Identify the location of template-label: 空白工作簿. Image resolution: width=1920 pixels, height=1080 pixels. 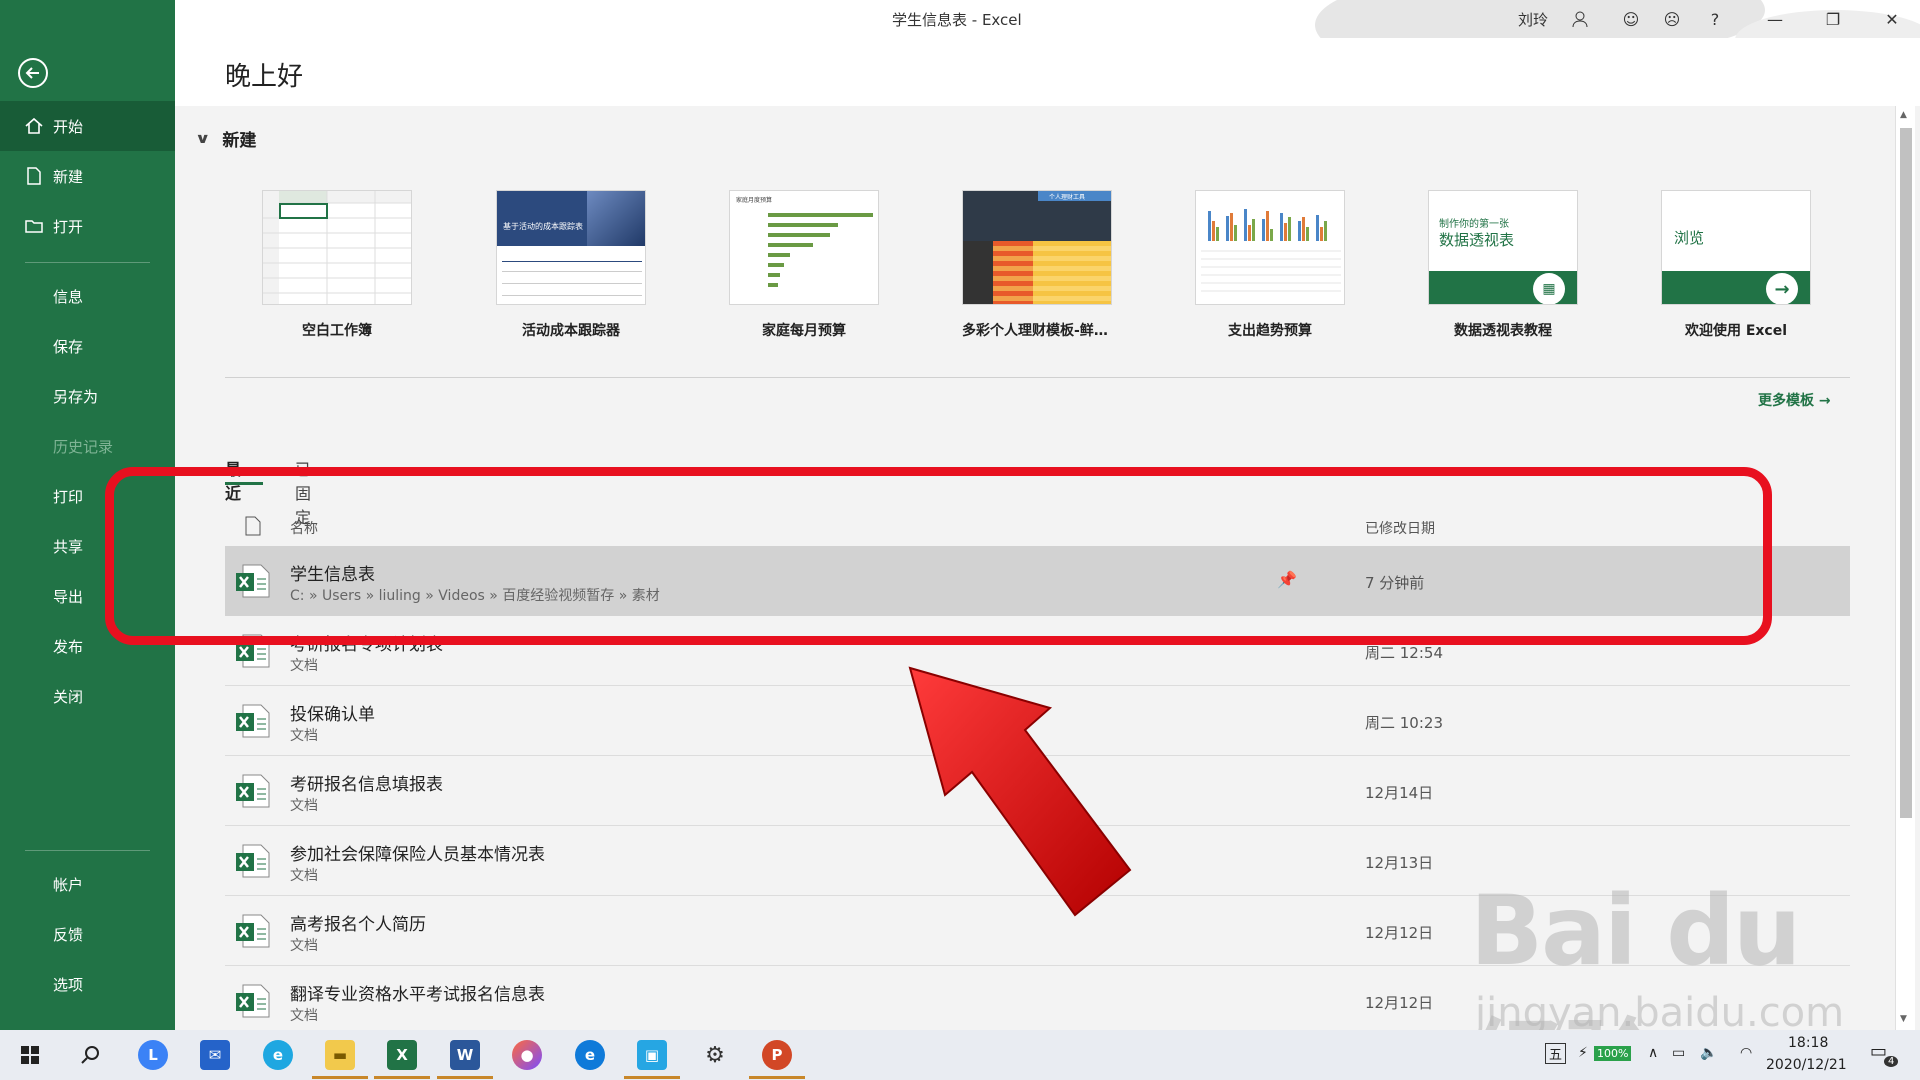
(337, 331).